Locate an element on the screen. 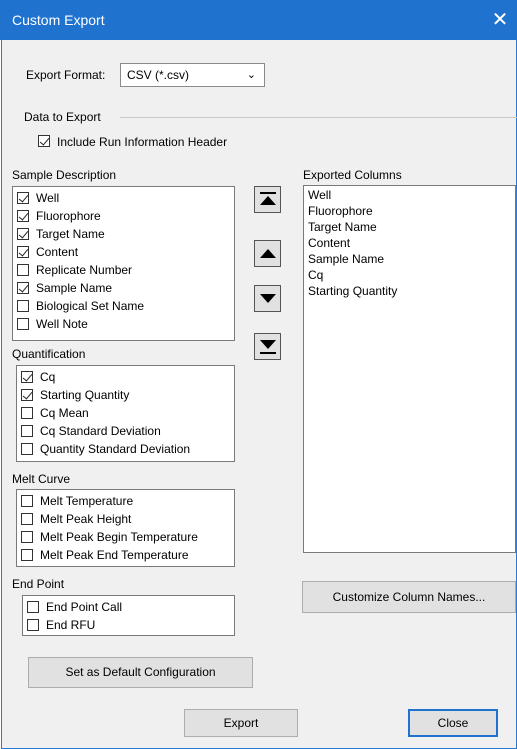 This screenshot has width=517, height=749. column-item: Cq is located at coordinates (315, 275).